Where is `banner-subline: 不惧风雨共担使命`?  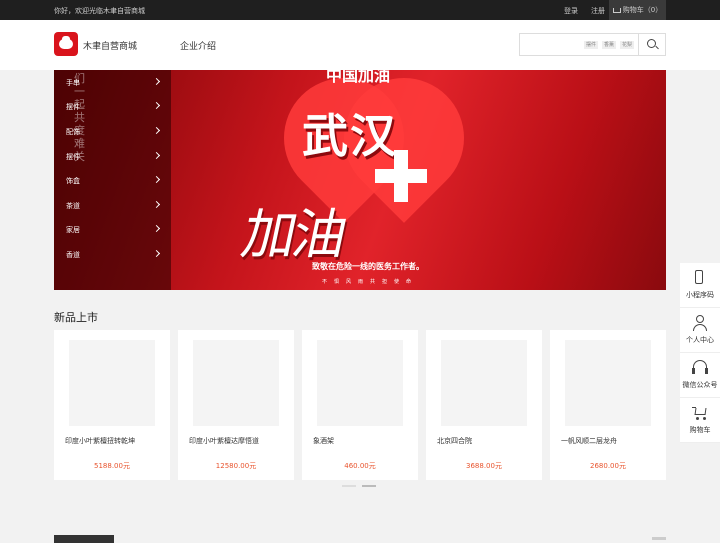 banner-subline: 不惧风雨共担使命 is located at coordinates (370, 282).